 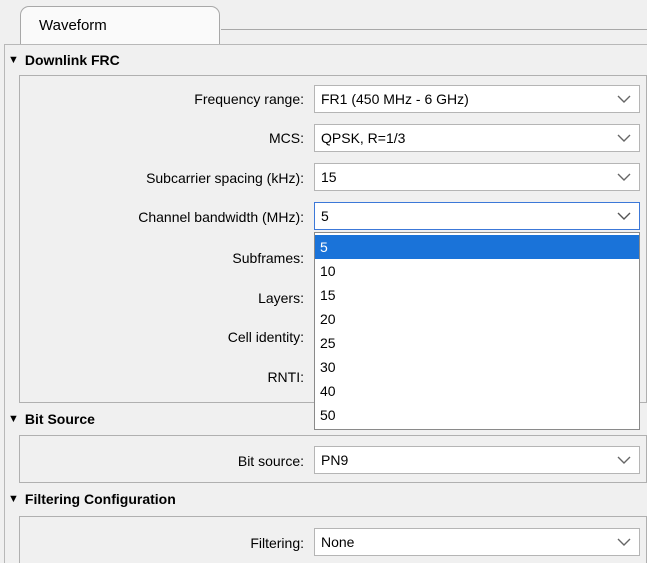 What do you see at coordinates (477, 343) in the screenshot?
I see `dropdown-option-25: 25` at bounding box center [477, 343].